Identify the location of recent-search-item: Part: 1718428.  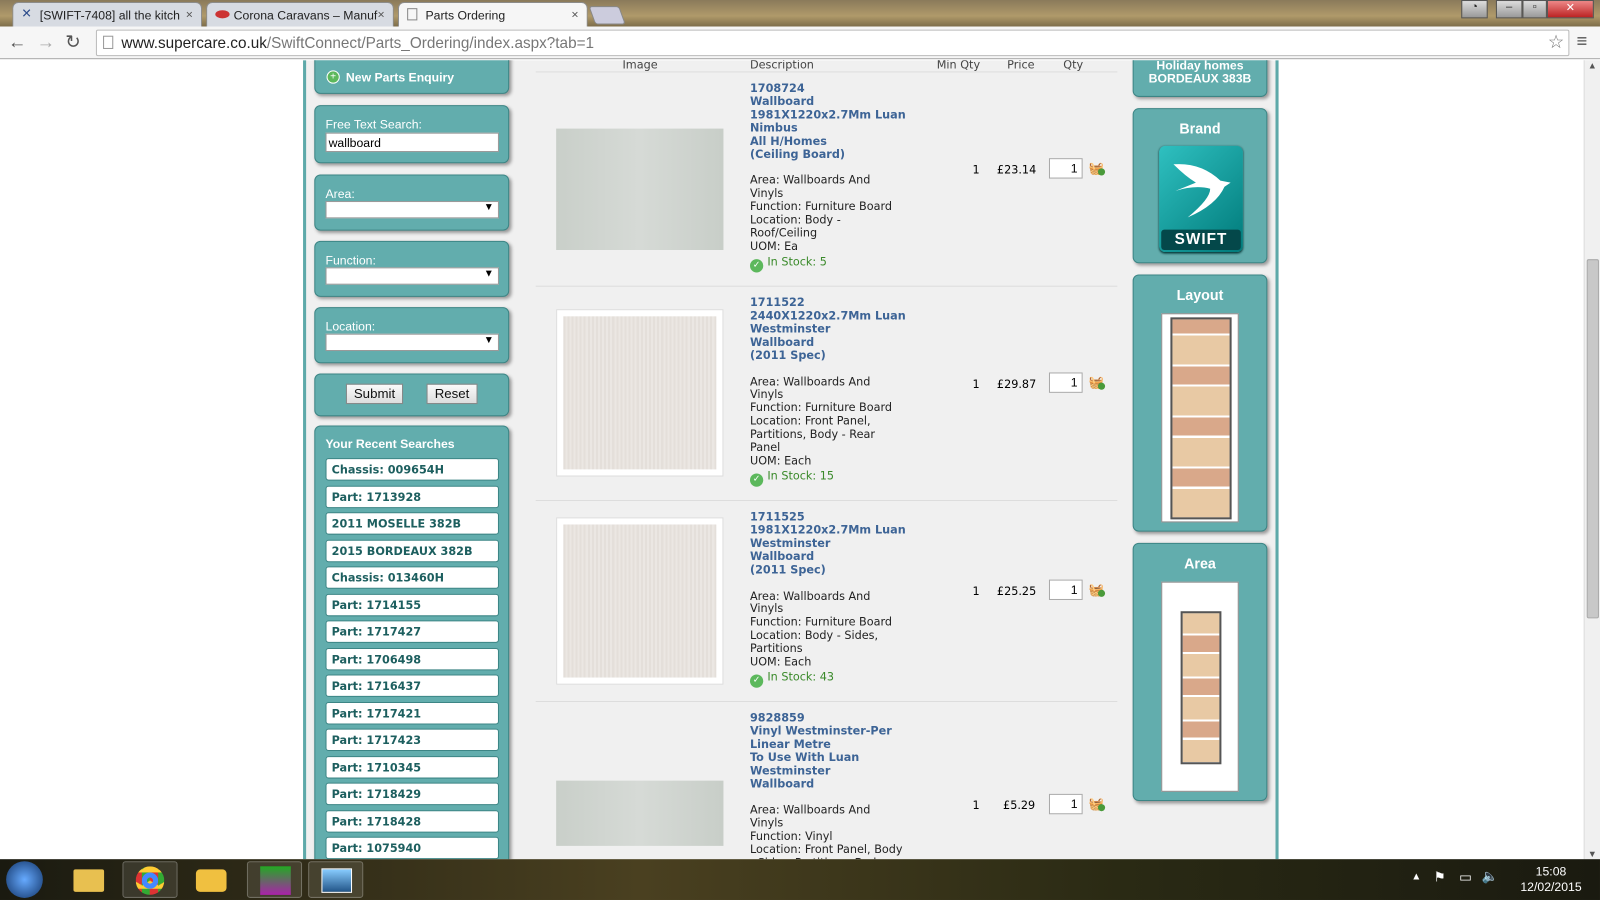
(412, 821).